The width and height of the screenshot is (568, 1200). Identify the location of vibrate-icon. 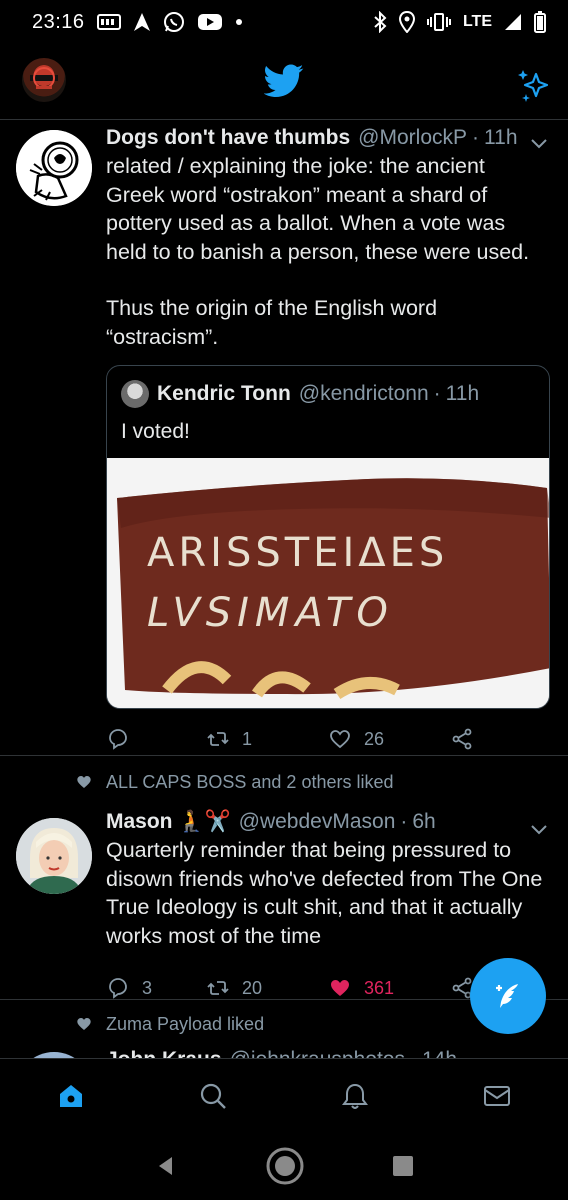
(438, 22).